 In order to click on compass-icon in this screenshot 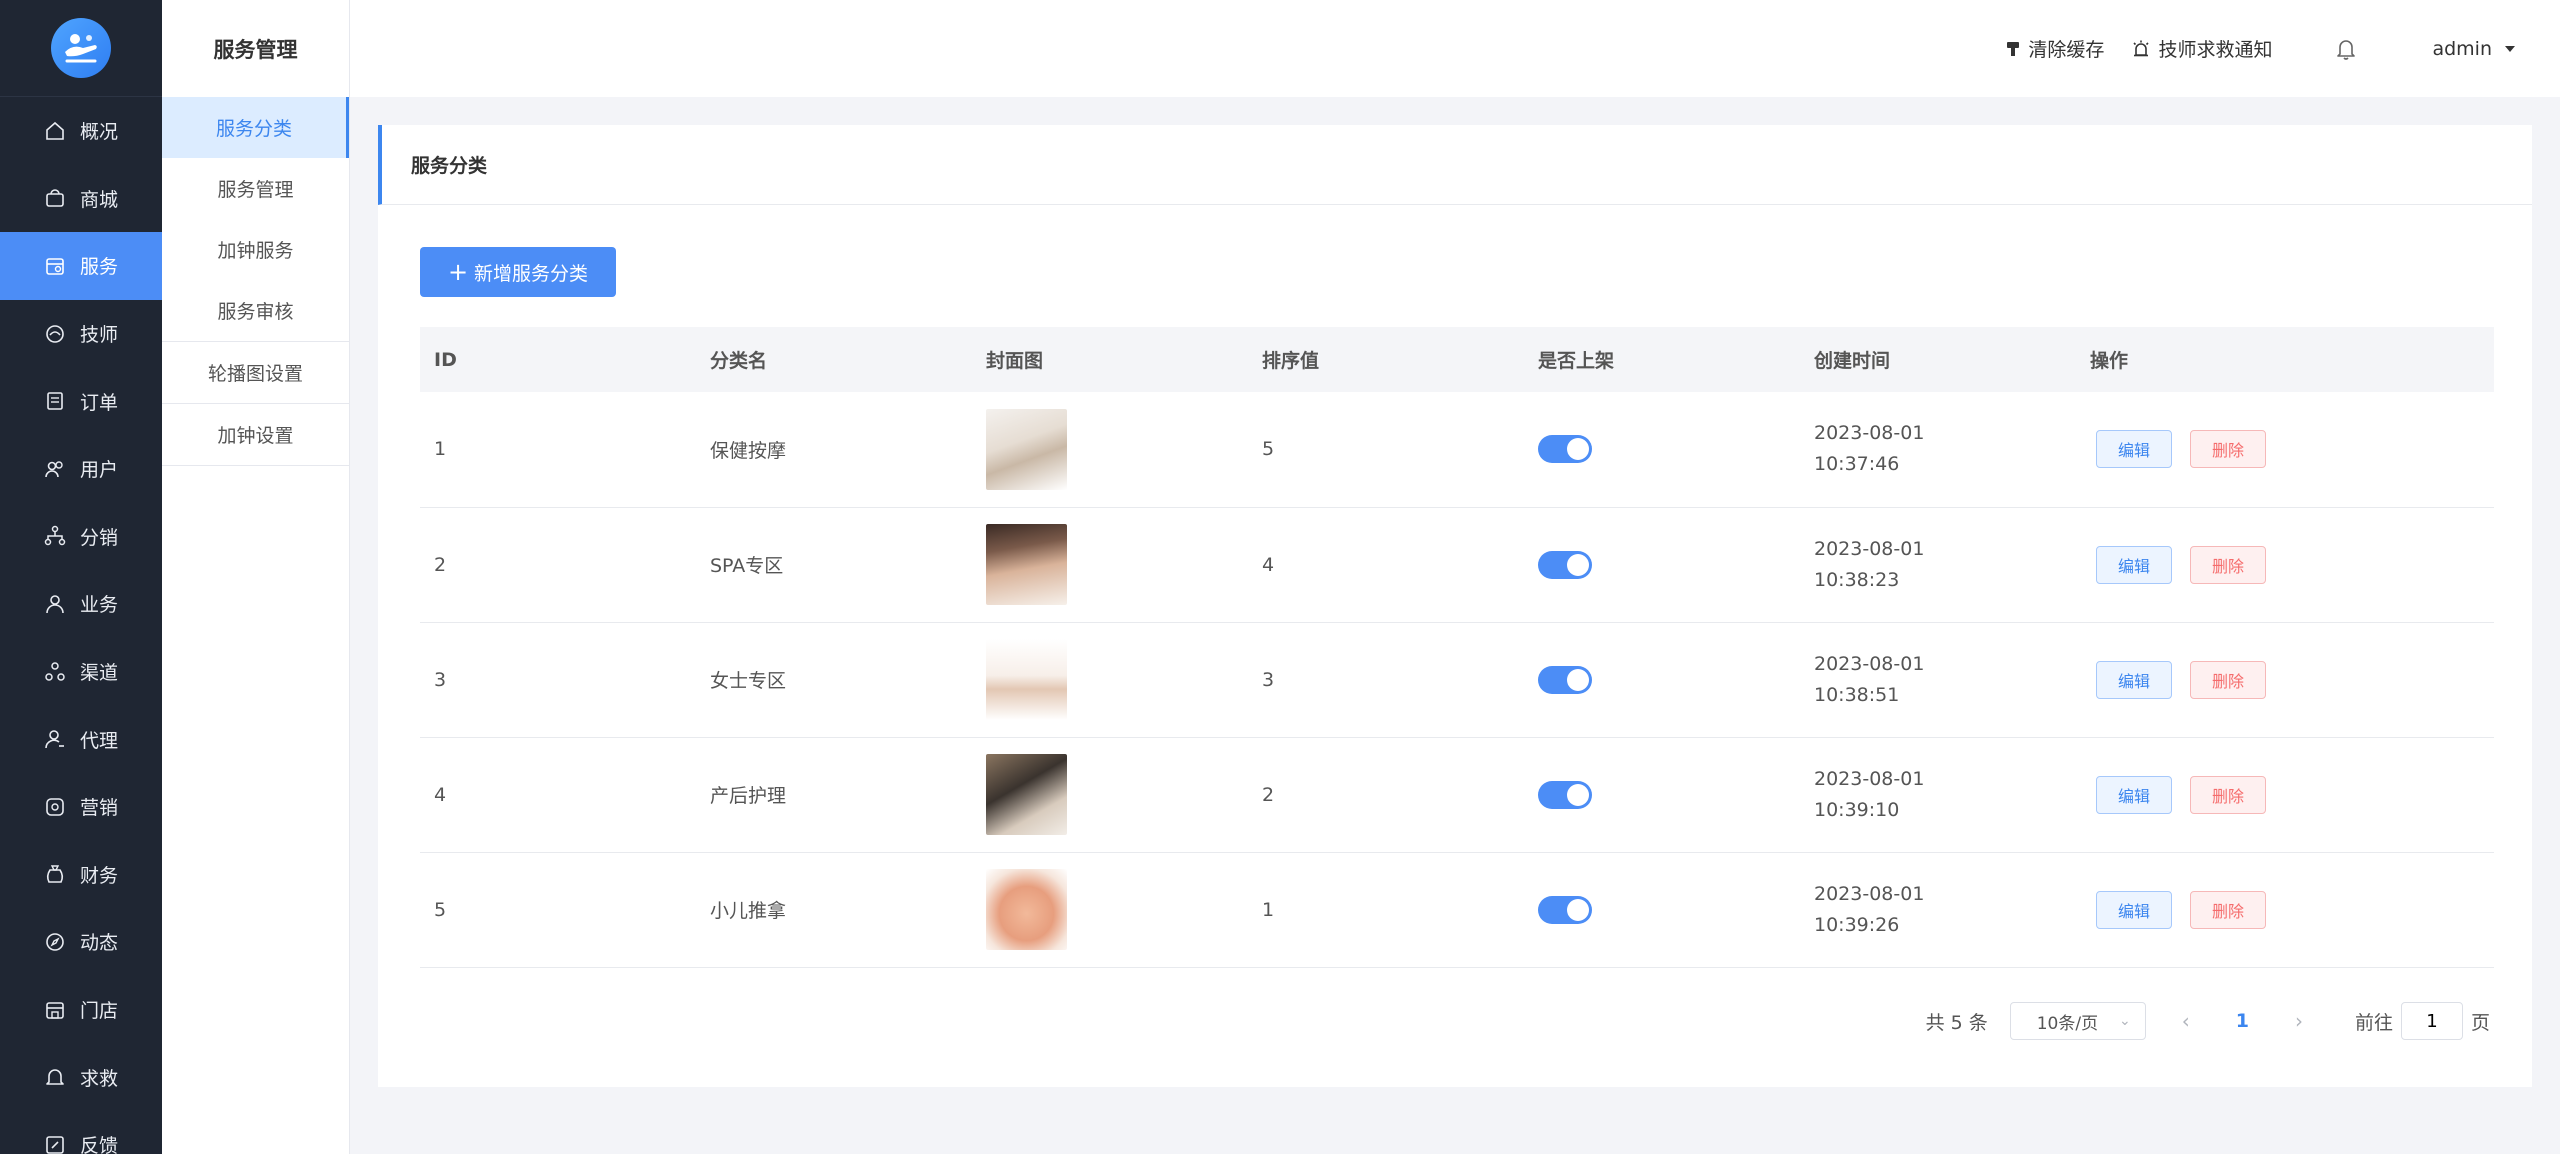, I will do `click(55, 942)`.